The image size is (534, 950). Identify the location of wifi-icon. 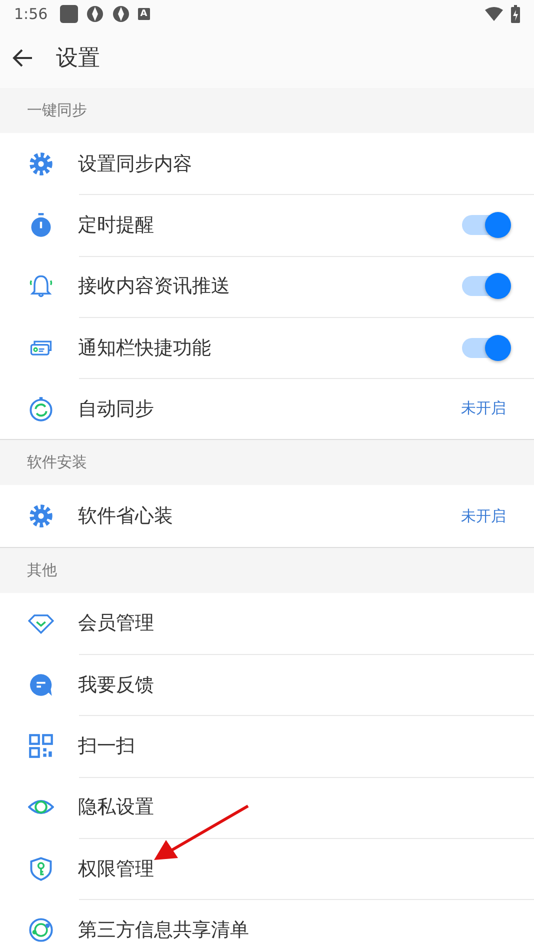
(494, 14).